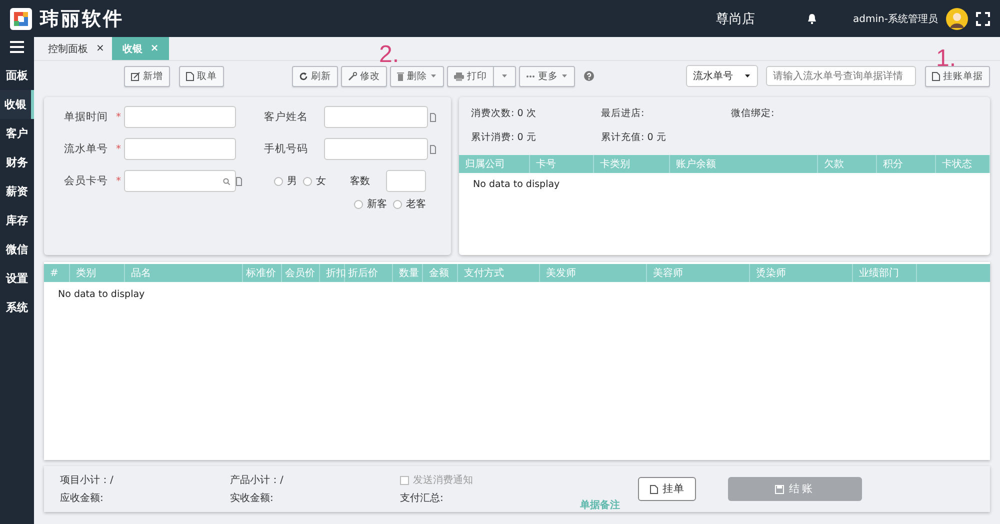  I want to click on printer-icon, so click(459, 76).